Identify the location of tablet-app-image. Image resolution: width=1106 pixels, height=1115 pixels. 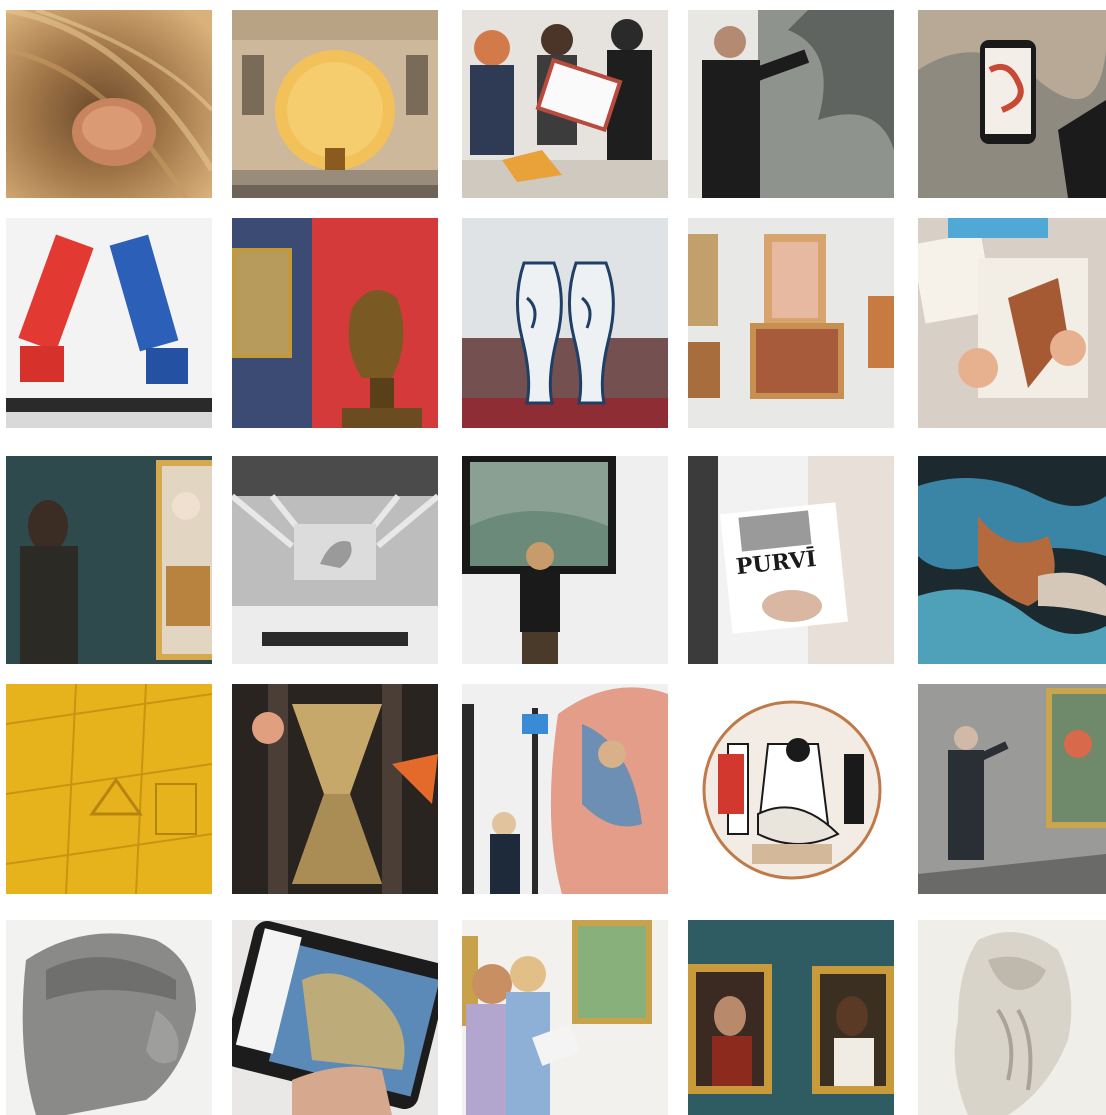
(335, 1017).